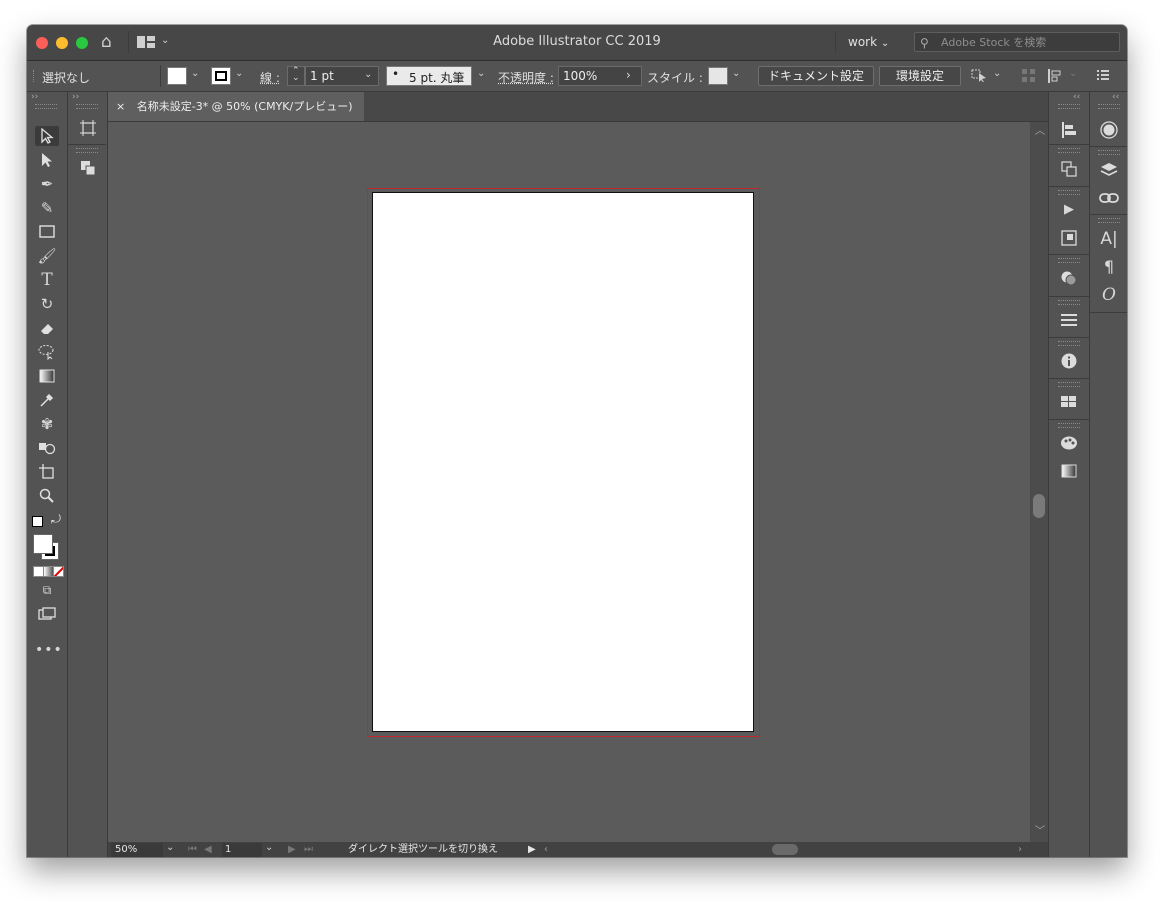  What do you see at coordinates (208, 849) in the screenshot?
I see `previous-artboard-icon: ◀` at bounding box center [208, 849].